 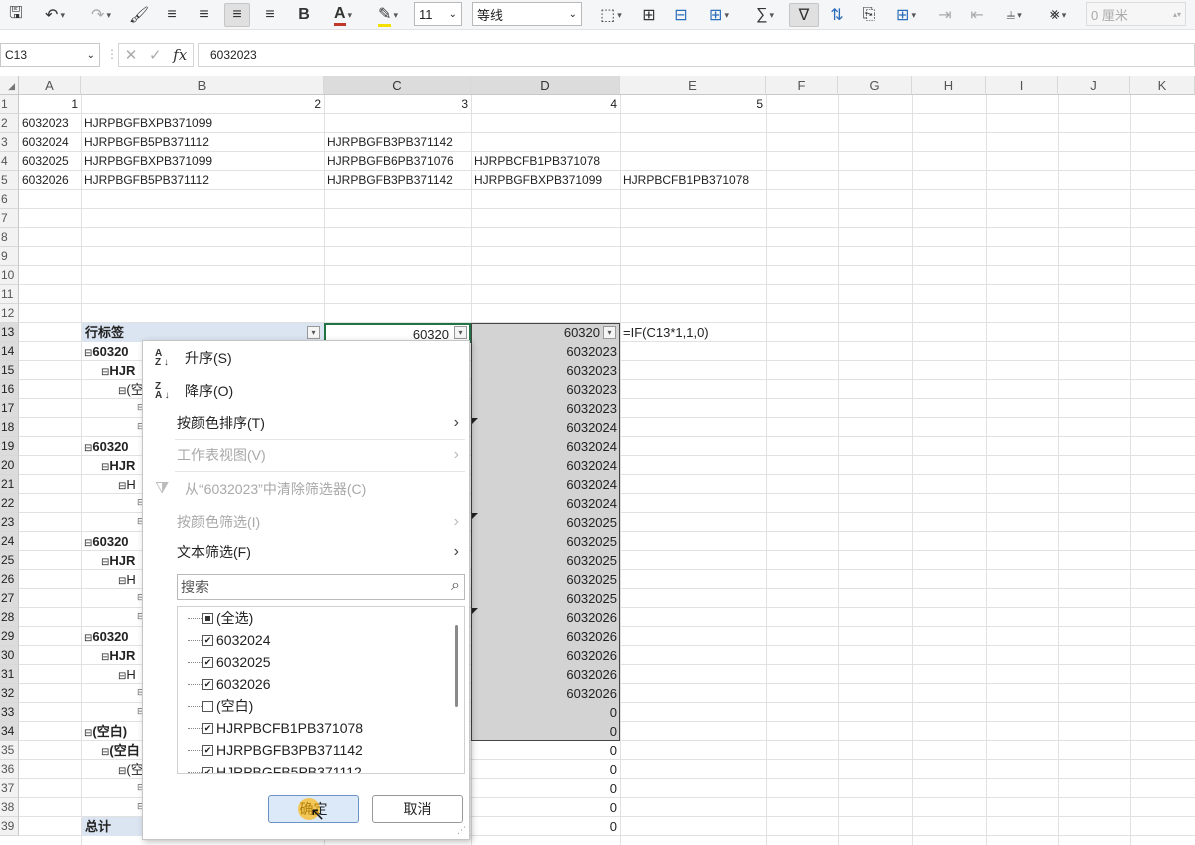 What do you see at coordinates (270, 767) in the screenshot?
I see `filter-list-item: ✔ HJRPBGFB5PB371112` at bounding box center [270, 767].